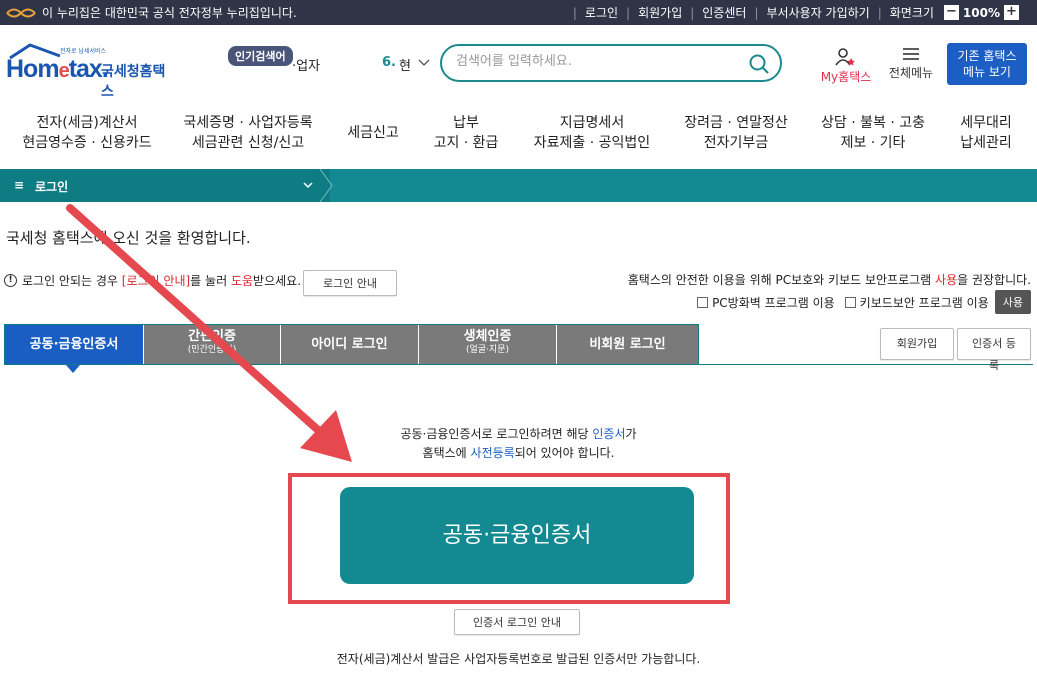 The image size is (1037, 689). What do you see at coordinates (518, 453) in the screenshot?
I see `cert-requirement-line2: 홈택스에 사전등록되어 있어야 합니다.` at bounding box center [518, 453].